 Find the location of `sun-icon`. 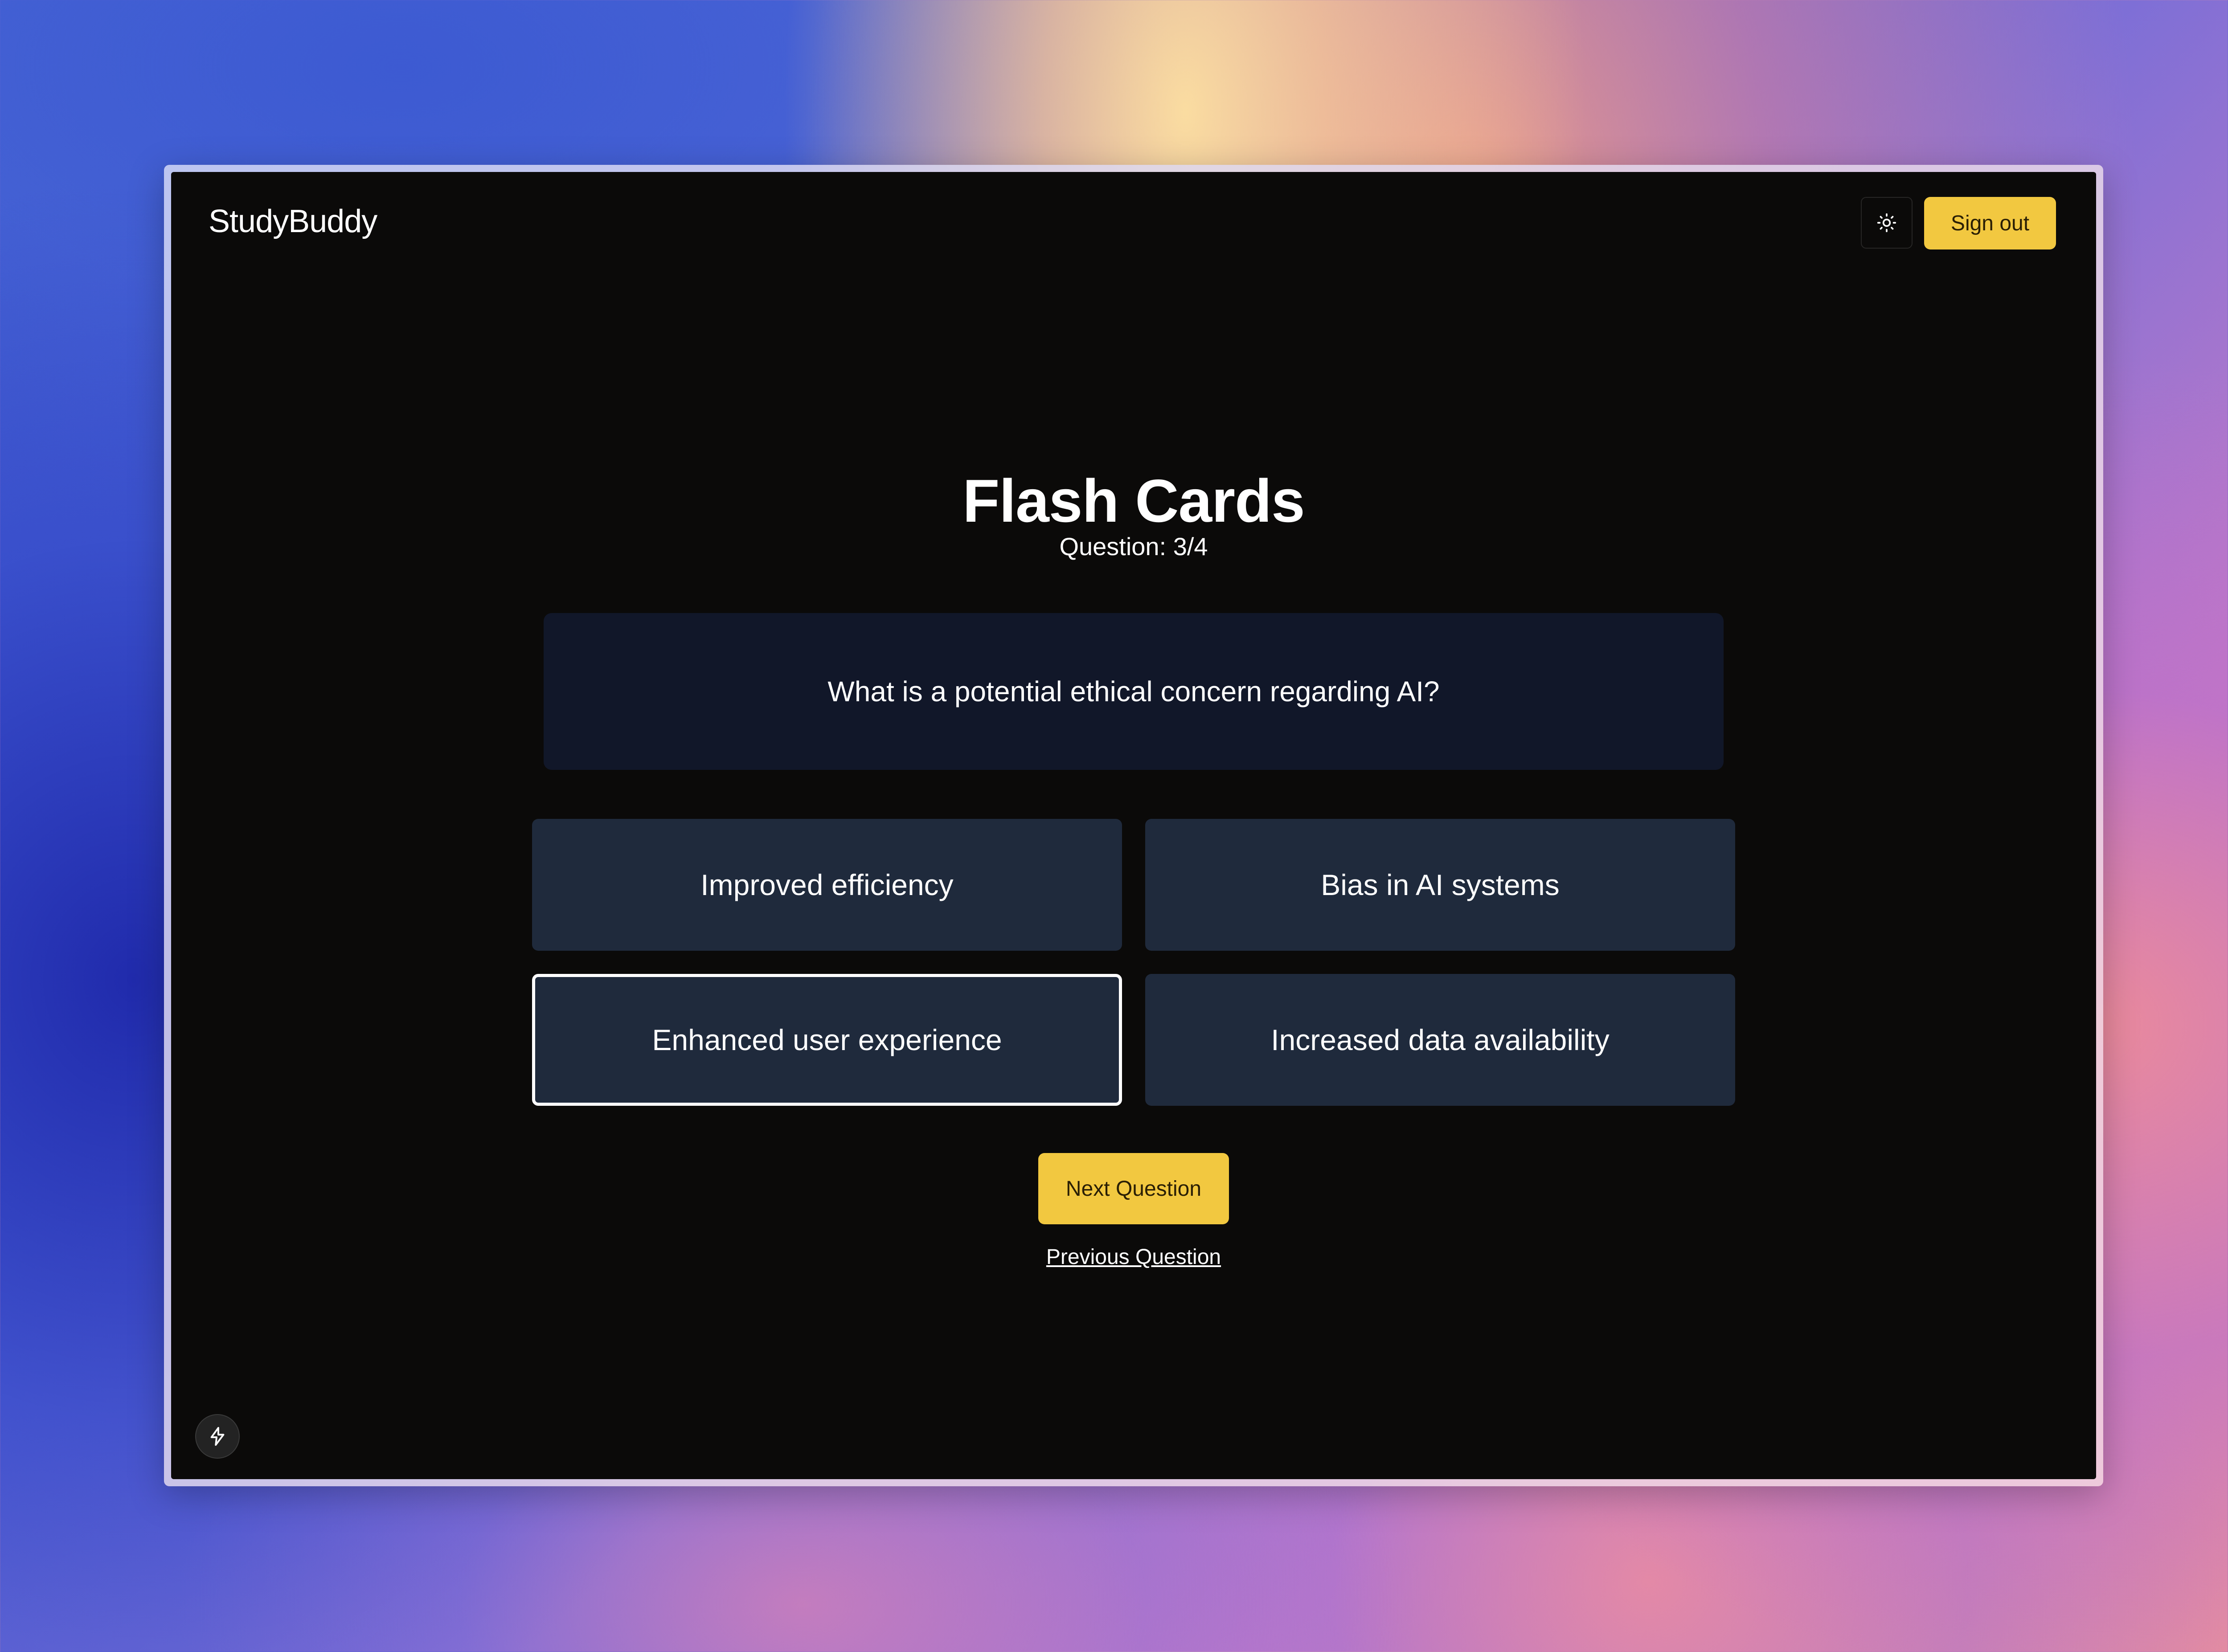

sun-icon is located at coordinates (1886, 223).